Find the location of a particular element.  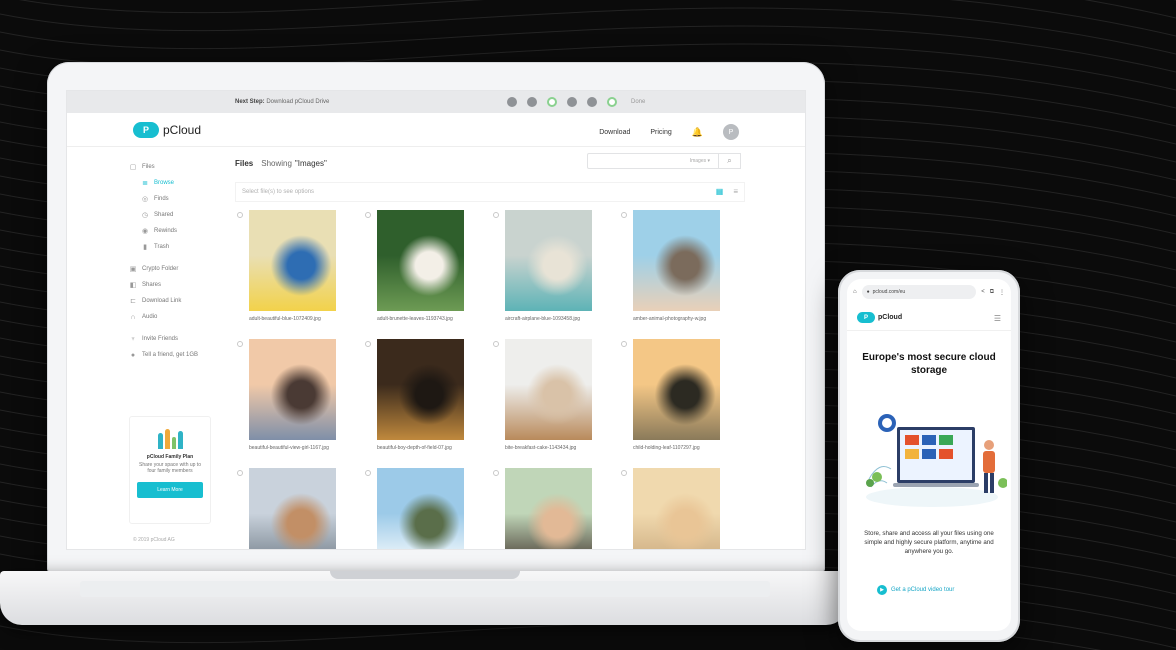

target-icon: ◎ is located at coordinates (145, 199).